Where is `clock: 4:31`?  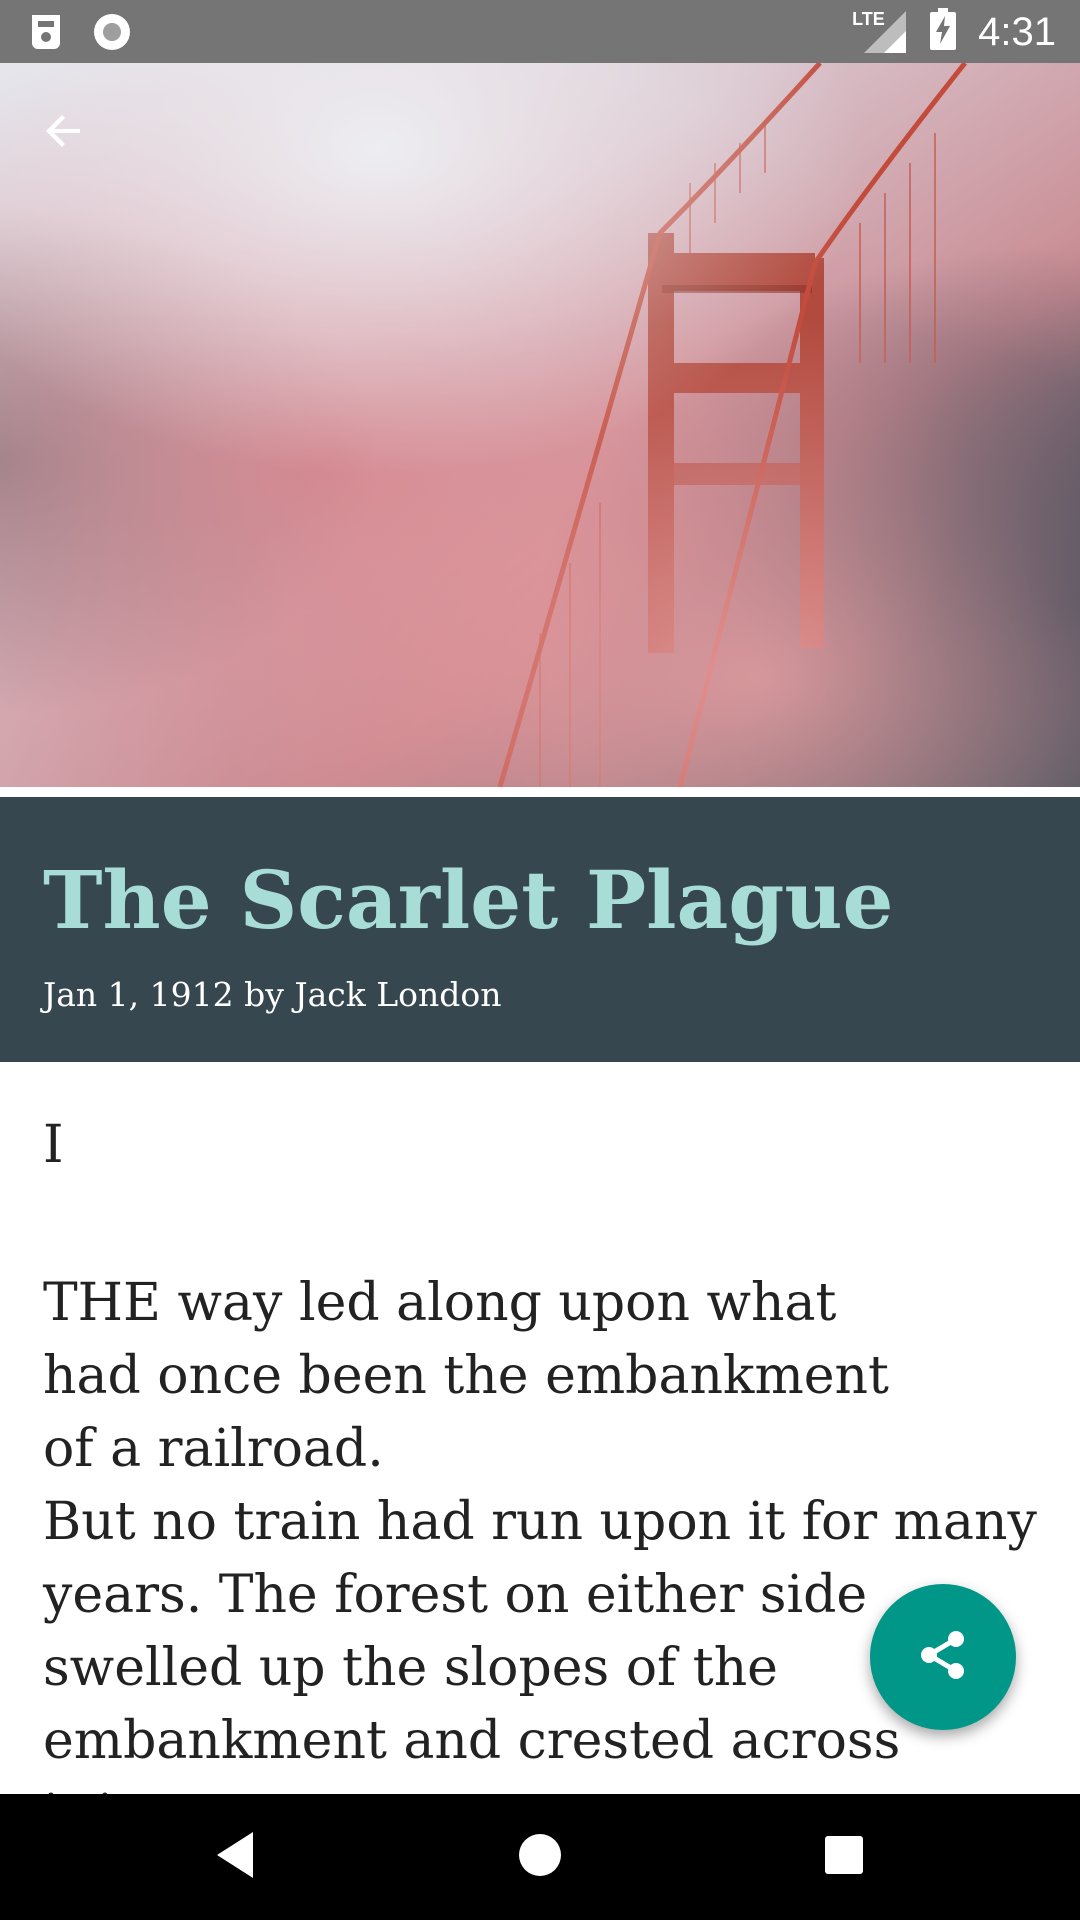 clock: 4:31 is located at coordinates (1017, 31).